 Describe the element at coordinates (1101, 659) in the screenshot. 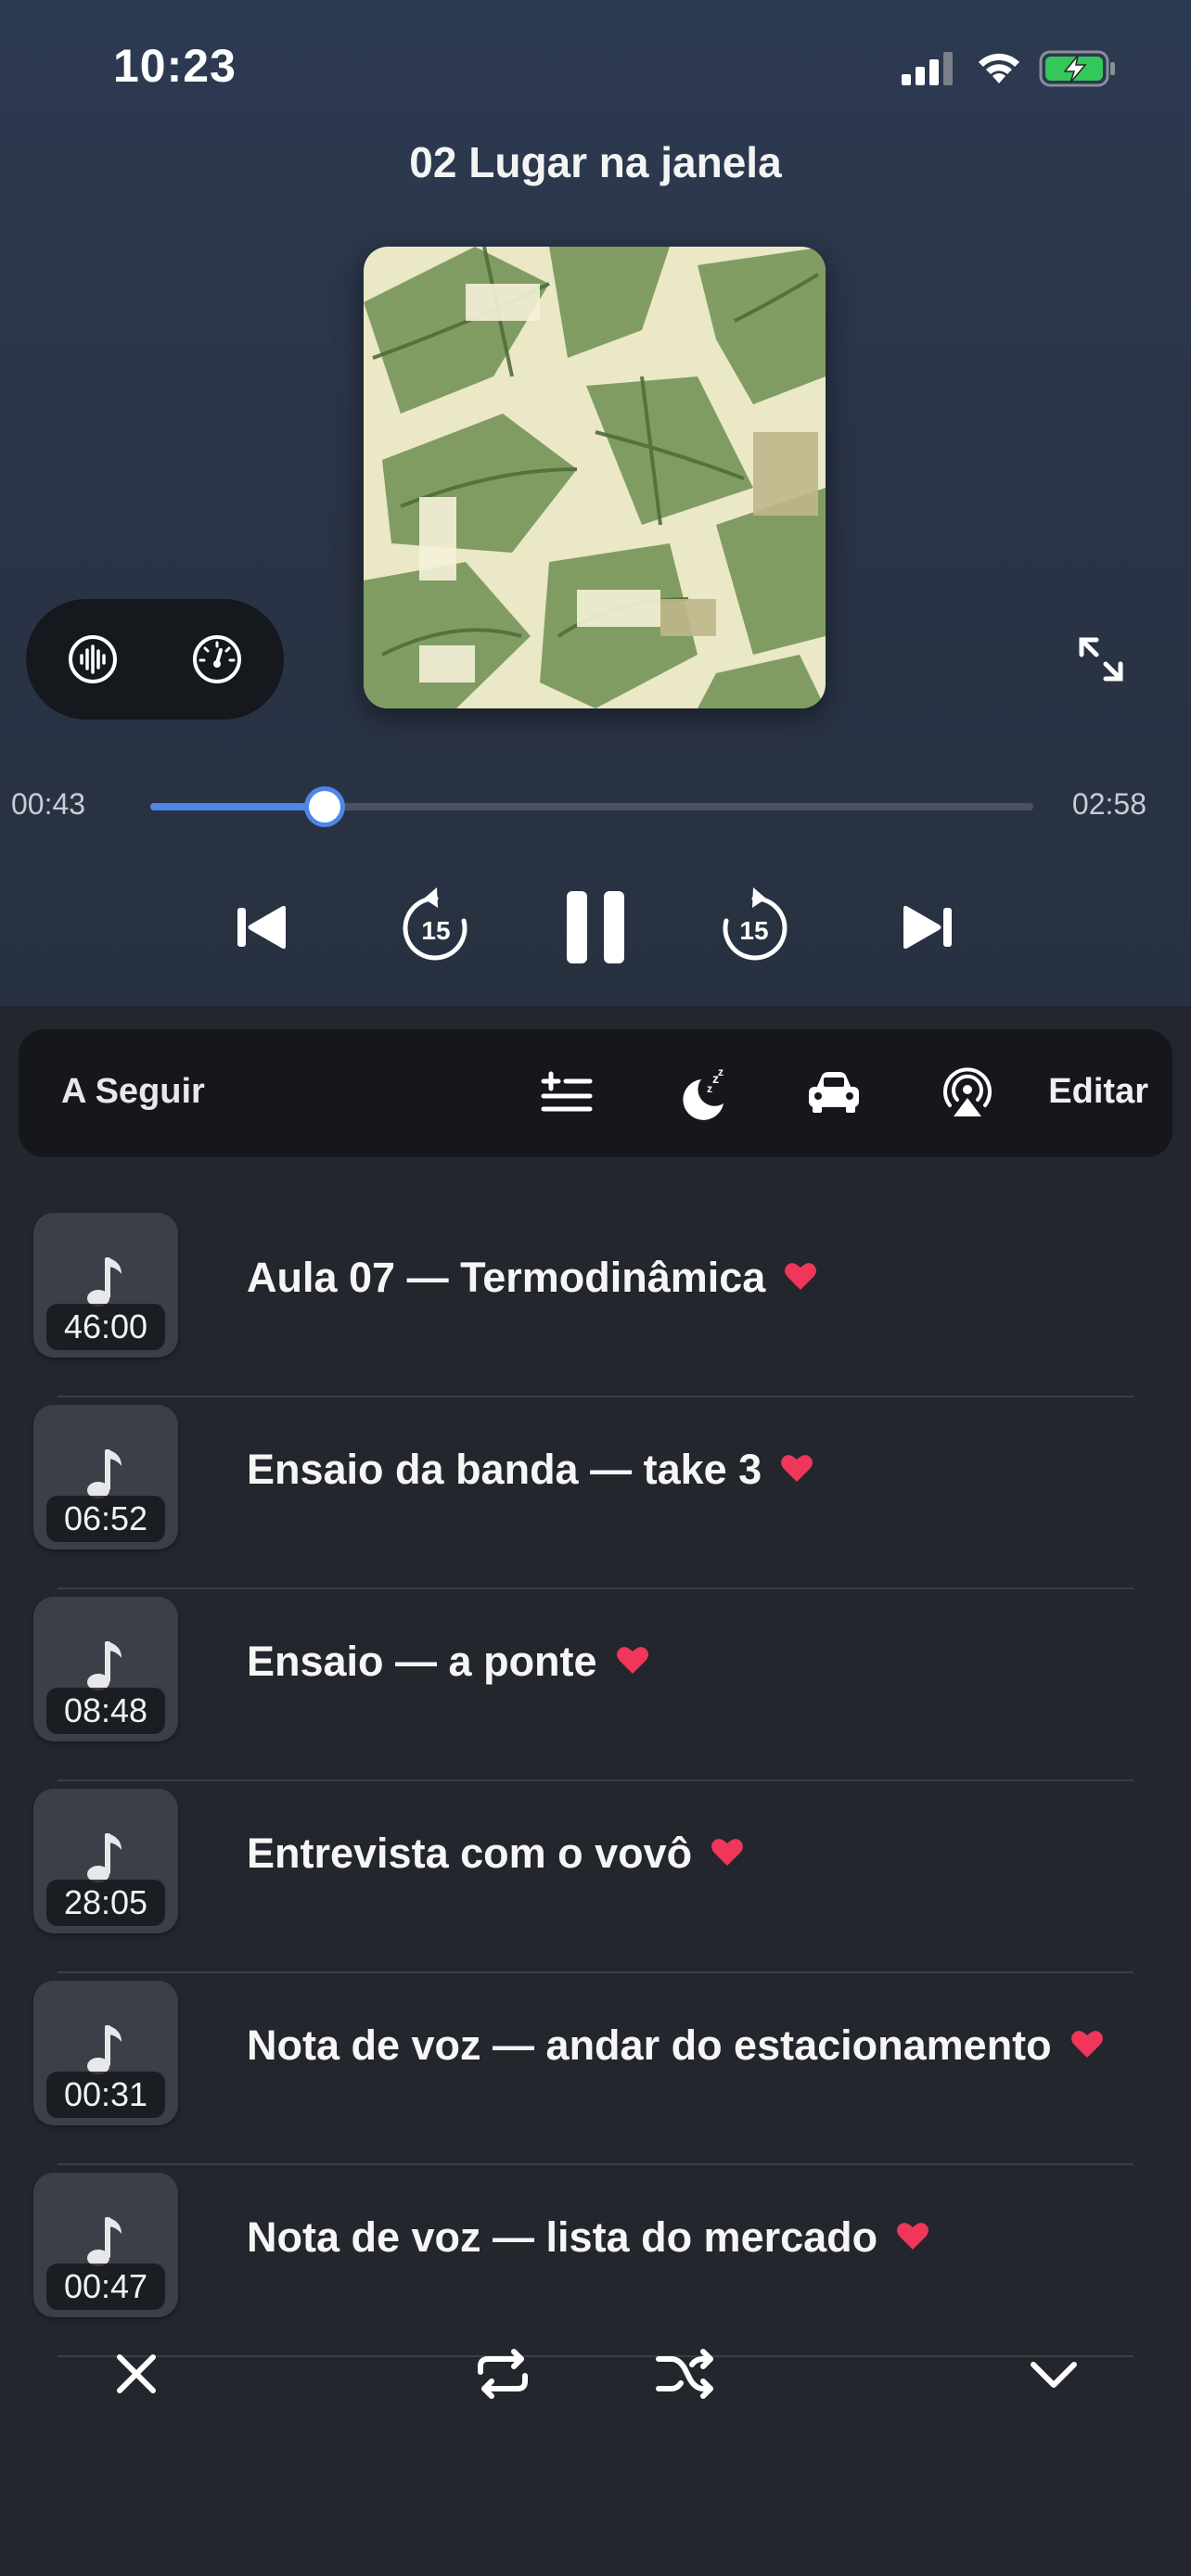

I see `expand-icon` at that location.